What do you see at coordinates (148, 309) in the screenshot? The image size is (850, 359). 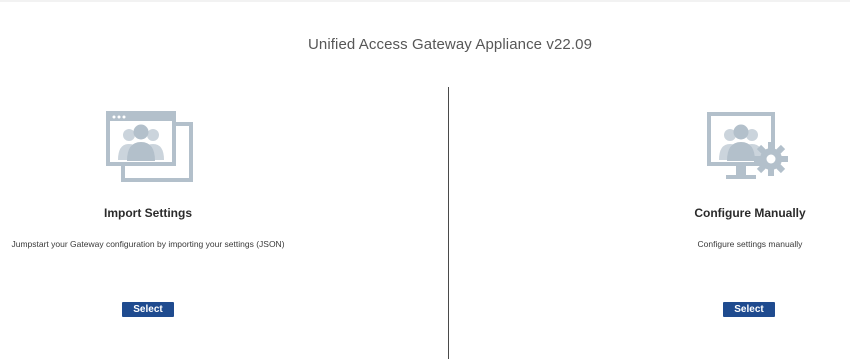 I see `import-settings-select-button: Select` at bounding box center [148, 309].